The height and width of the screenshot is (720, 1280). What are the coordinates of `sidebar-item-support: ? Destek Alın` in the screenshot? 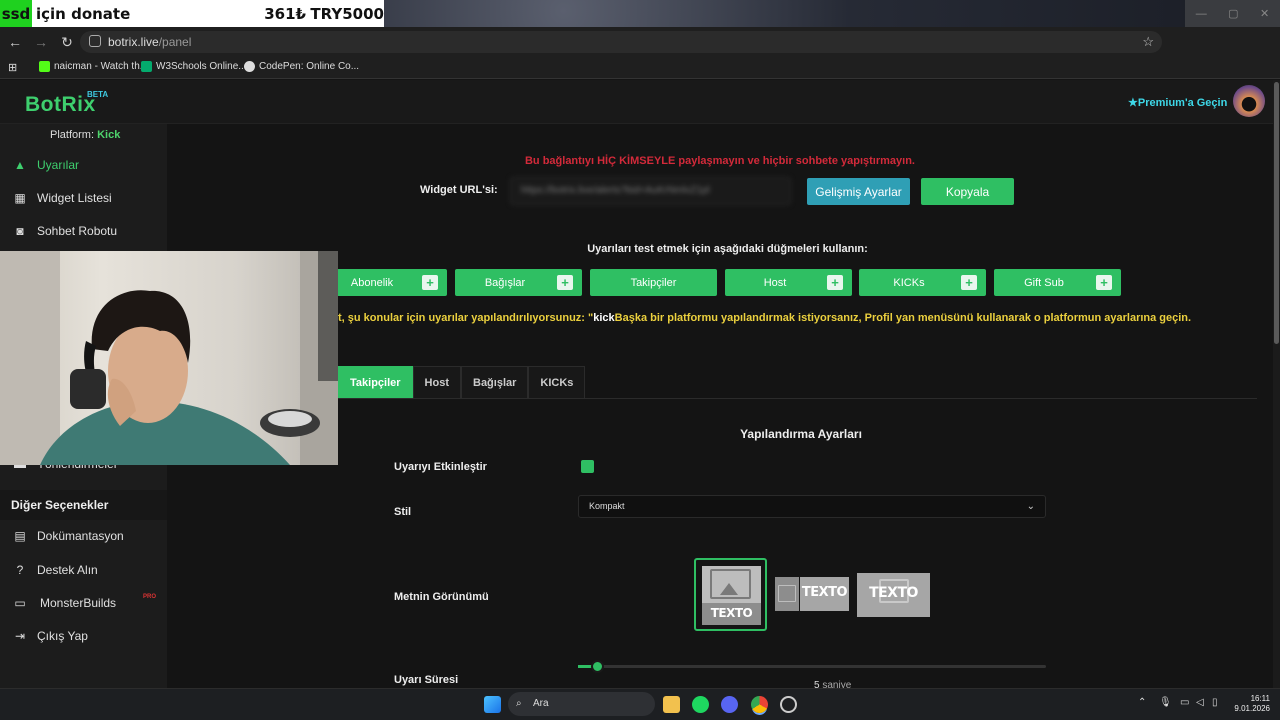 It's located at (83, 570).